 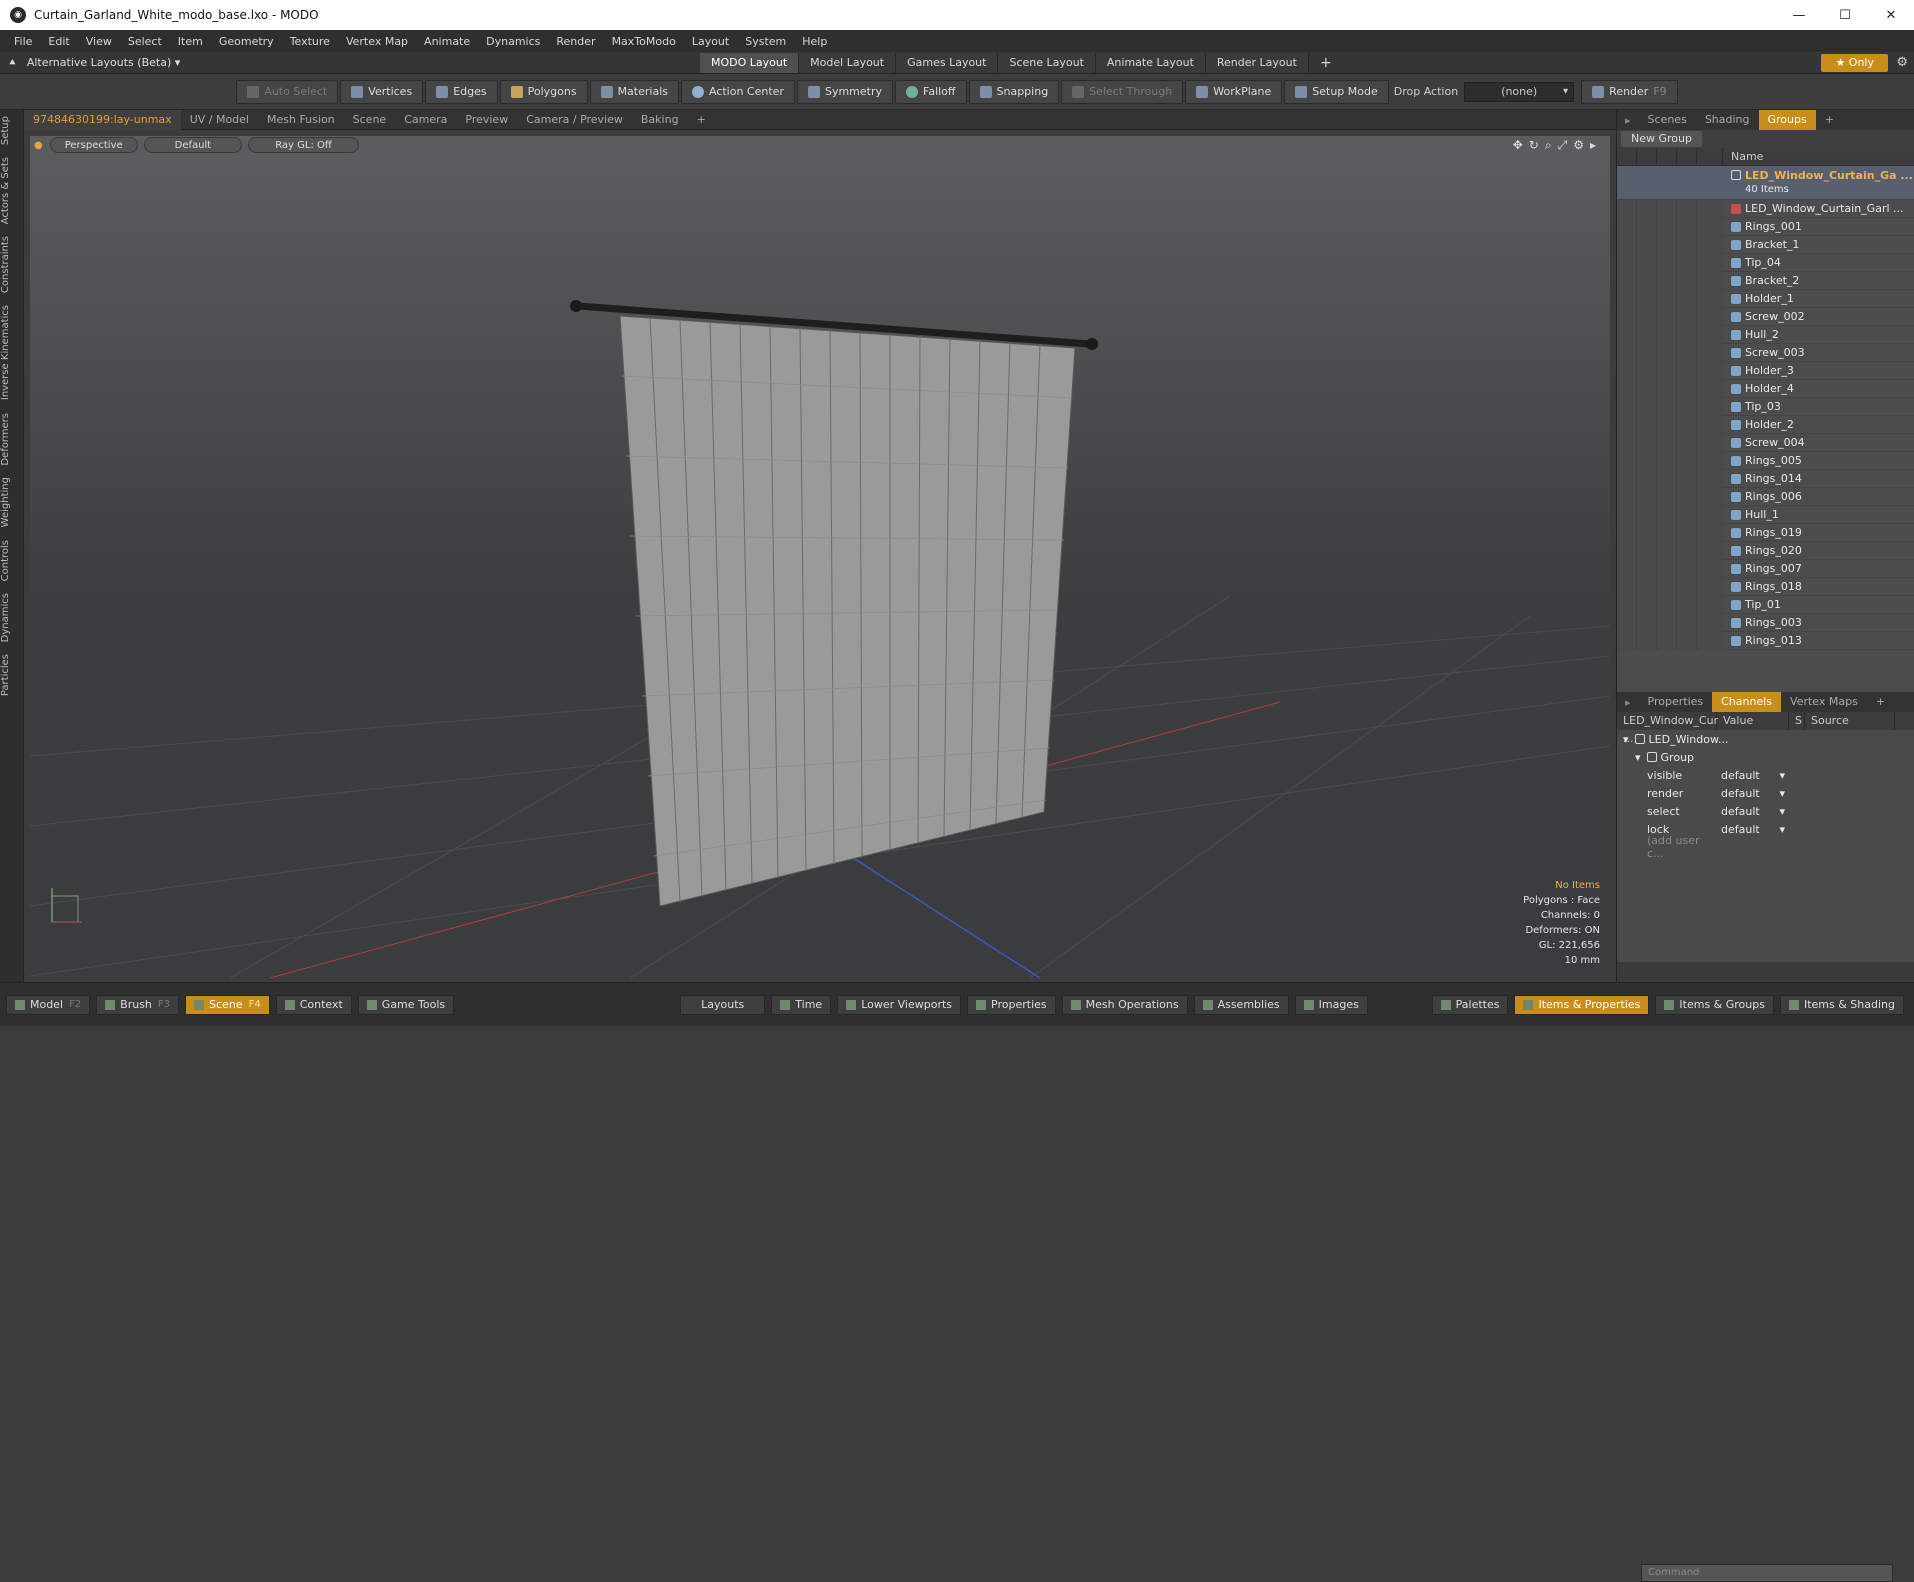 I want to click on panel-arrow-icon: ▸, so click(x=1628, y=120).